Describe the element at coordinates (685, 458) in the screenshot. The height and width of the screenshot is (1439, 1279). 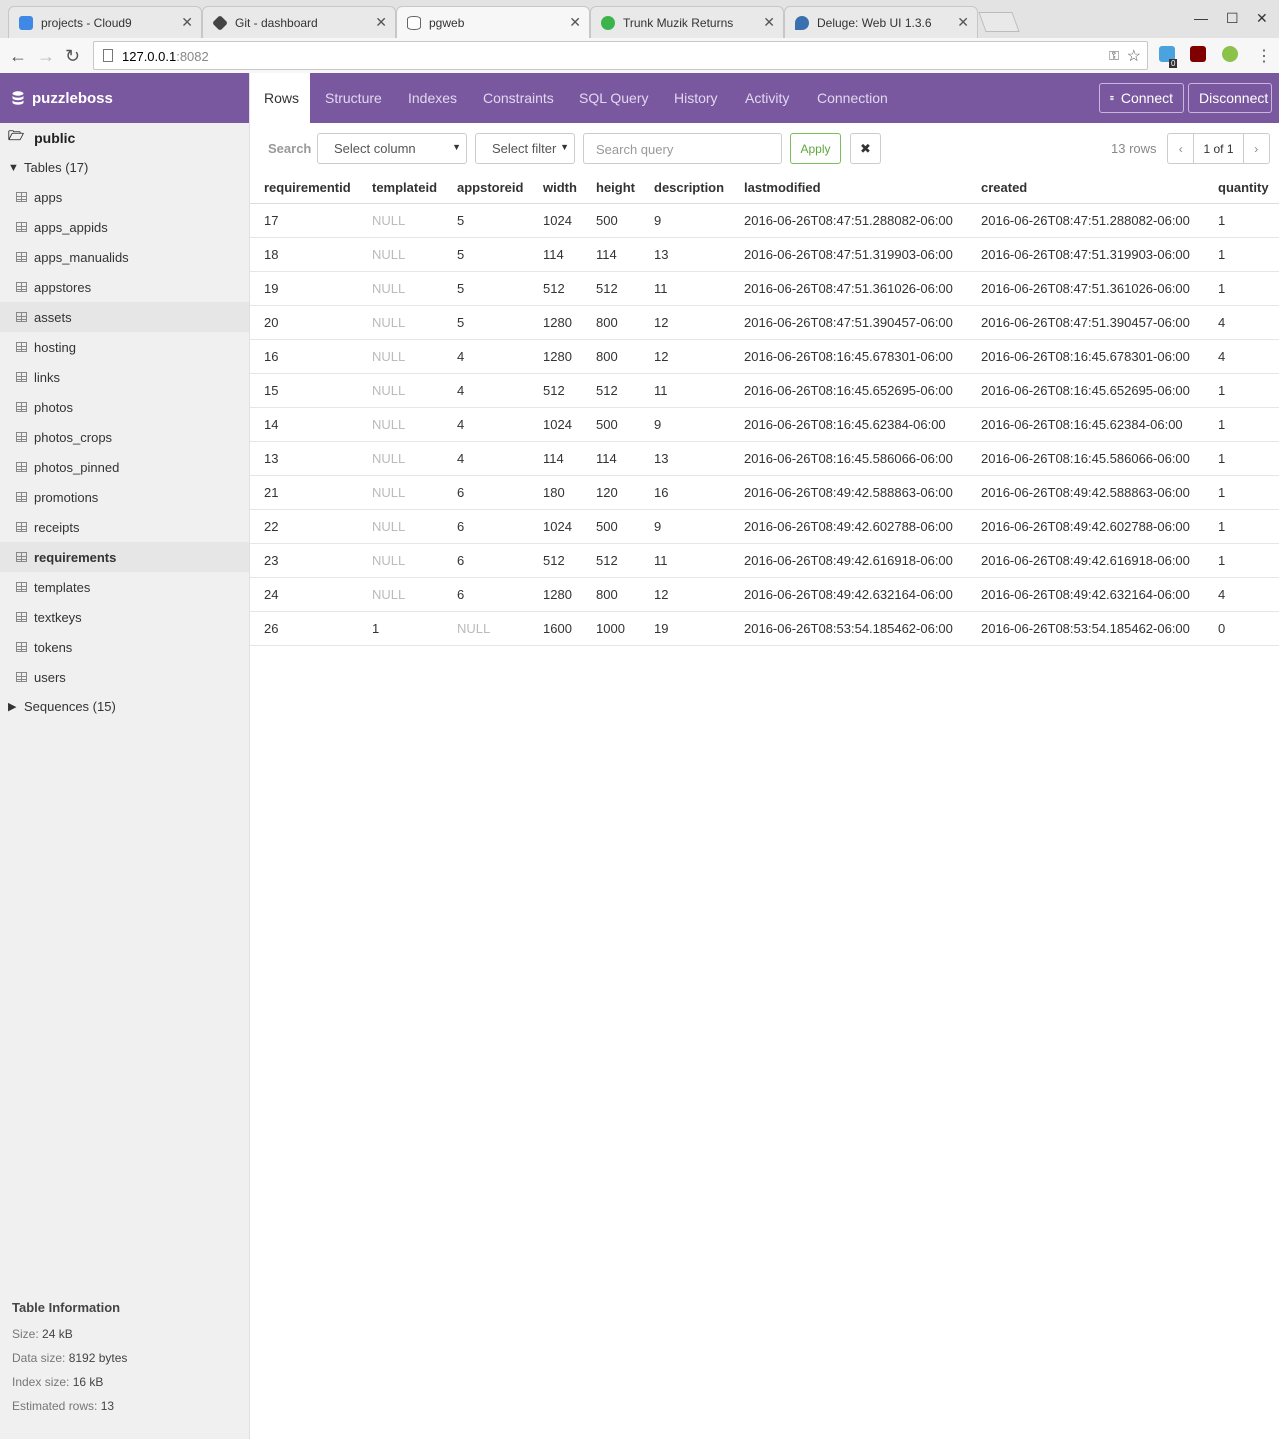
I see `cell-description: 13` at that location.